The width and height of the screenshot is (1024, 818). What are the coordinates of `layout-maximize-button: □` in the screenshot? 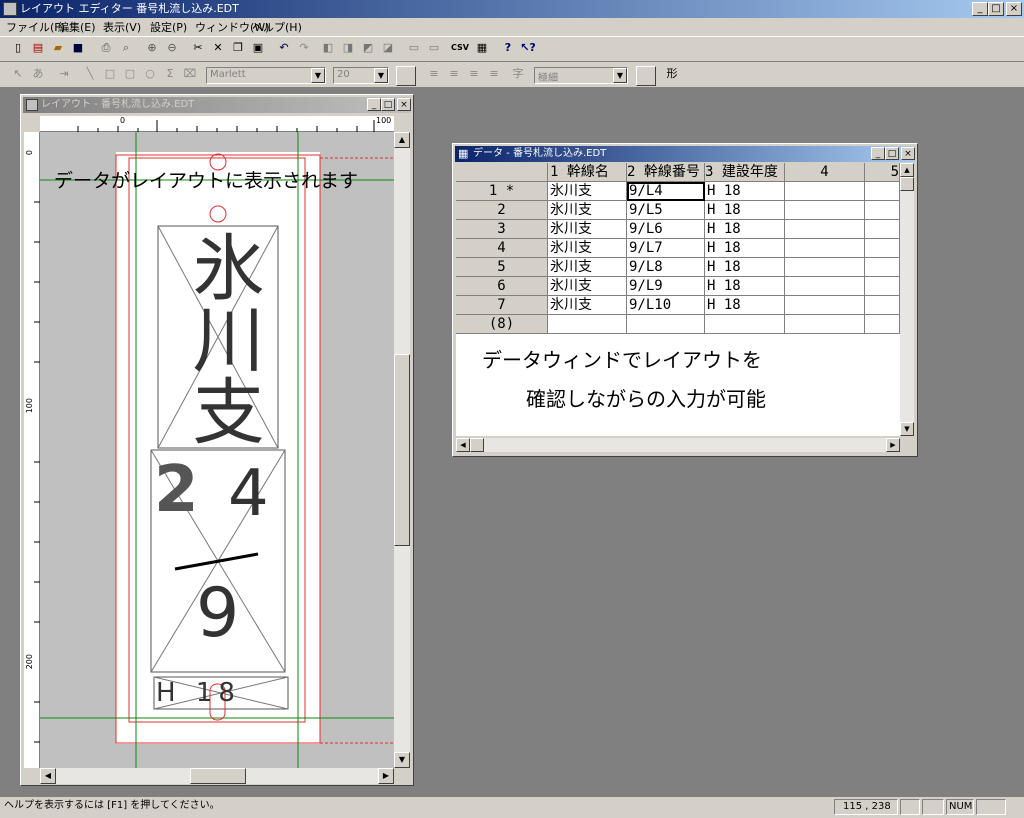 It's located at (388, 104).